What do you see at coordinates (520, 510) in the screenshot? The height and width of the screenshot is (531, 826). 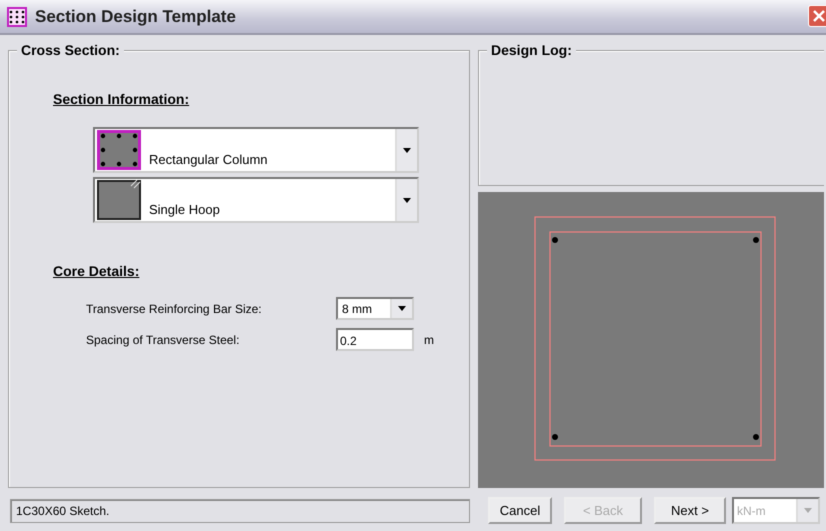 I see `cancel-button: Cancel` at bounding box center [520, 510].